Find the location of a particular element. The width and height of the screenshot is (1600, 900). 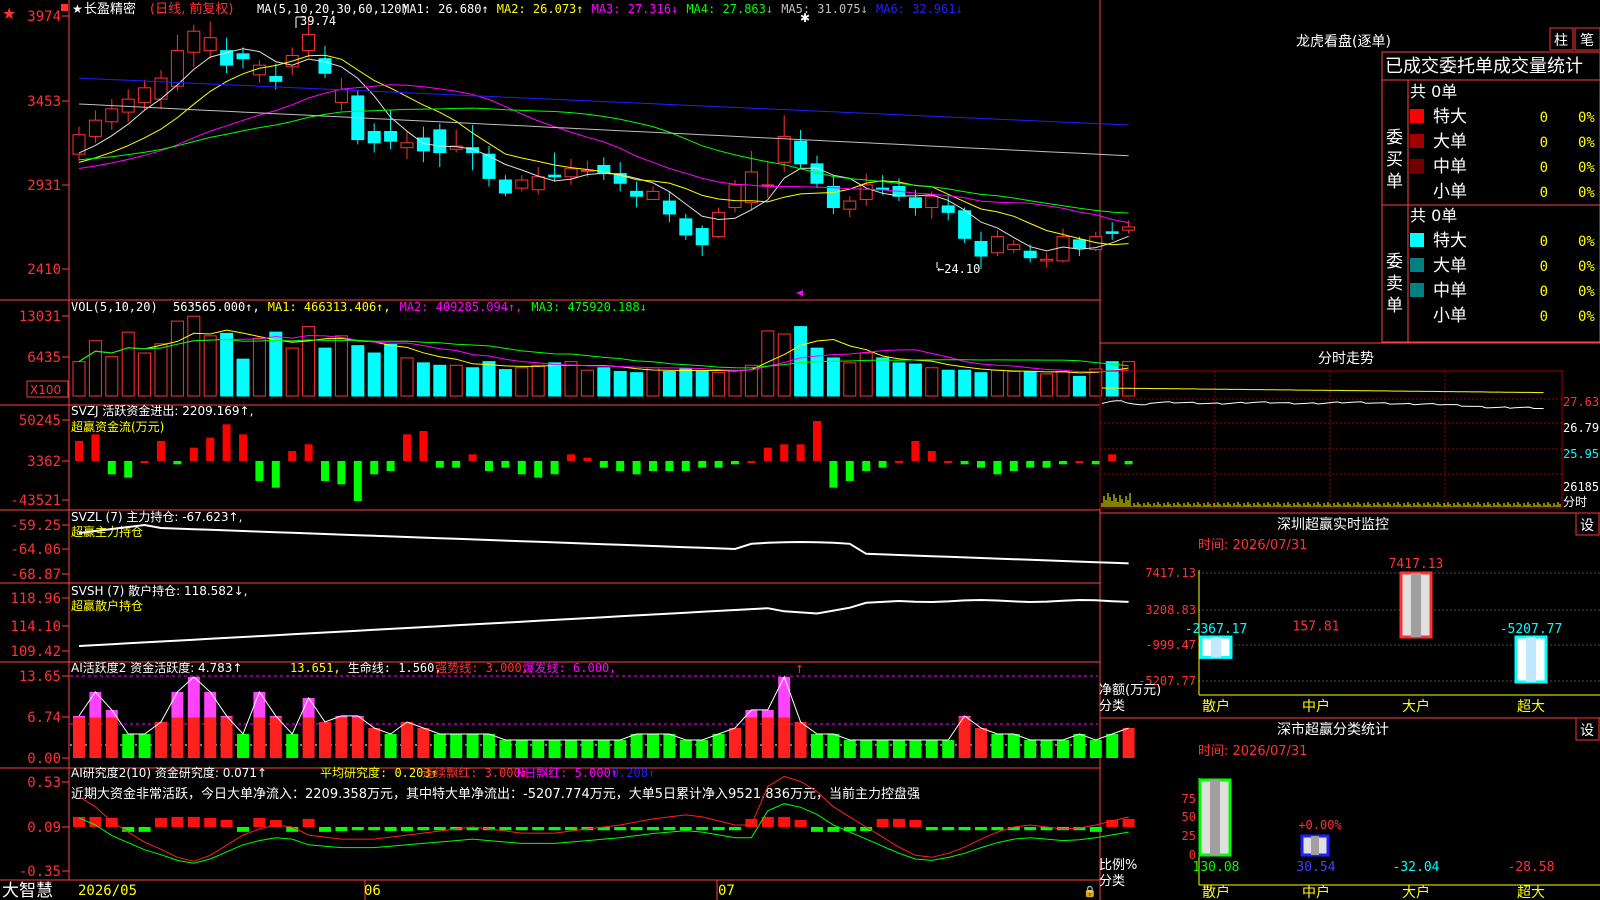

tab-zhu-label: 柱 is located at coordinates (1561, 41).